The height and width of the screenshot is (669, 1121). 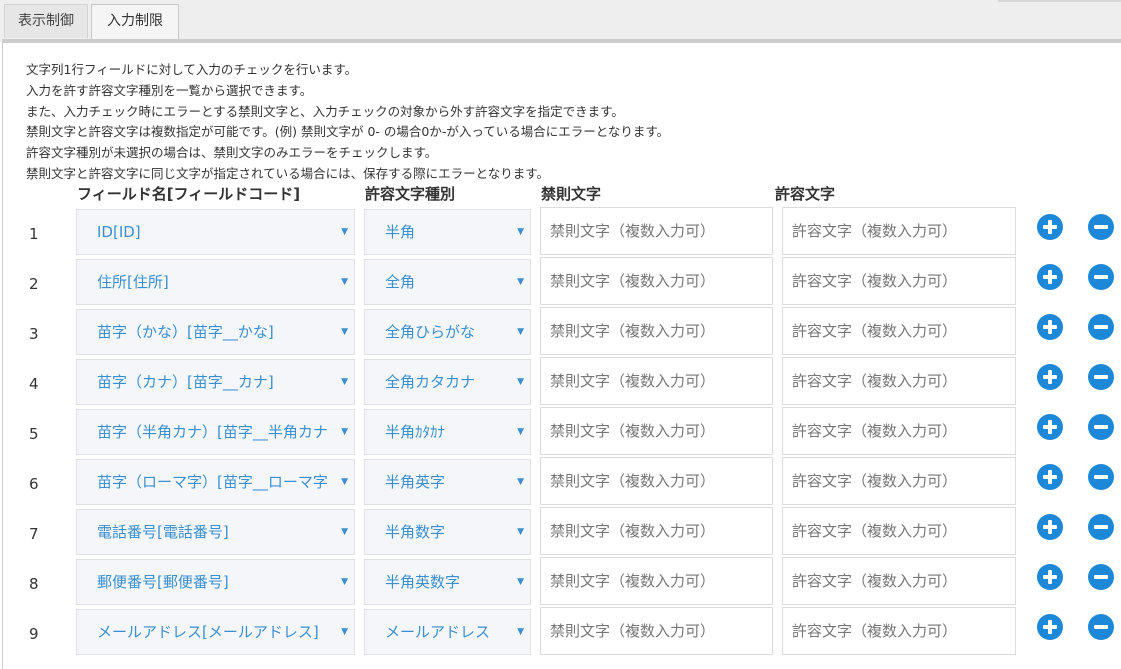 I want to click on char-type-select: 半角英字 ▼, so click(x=447, y=482).